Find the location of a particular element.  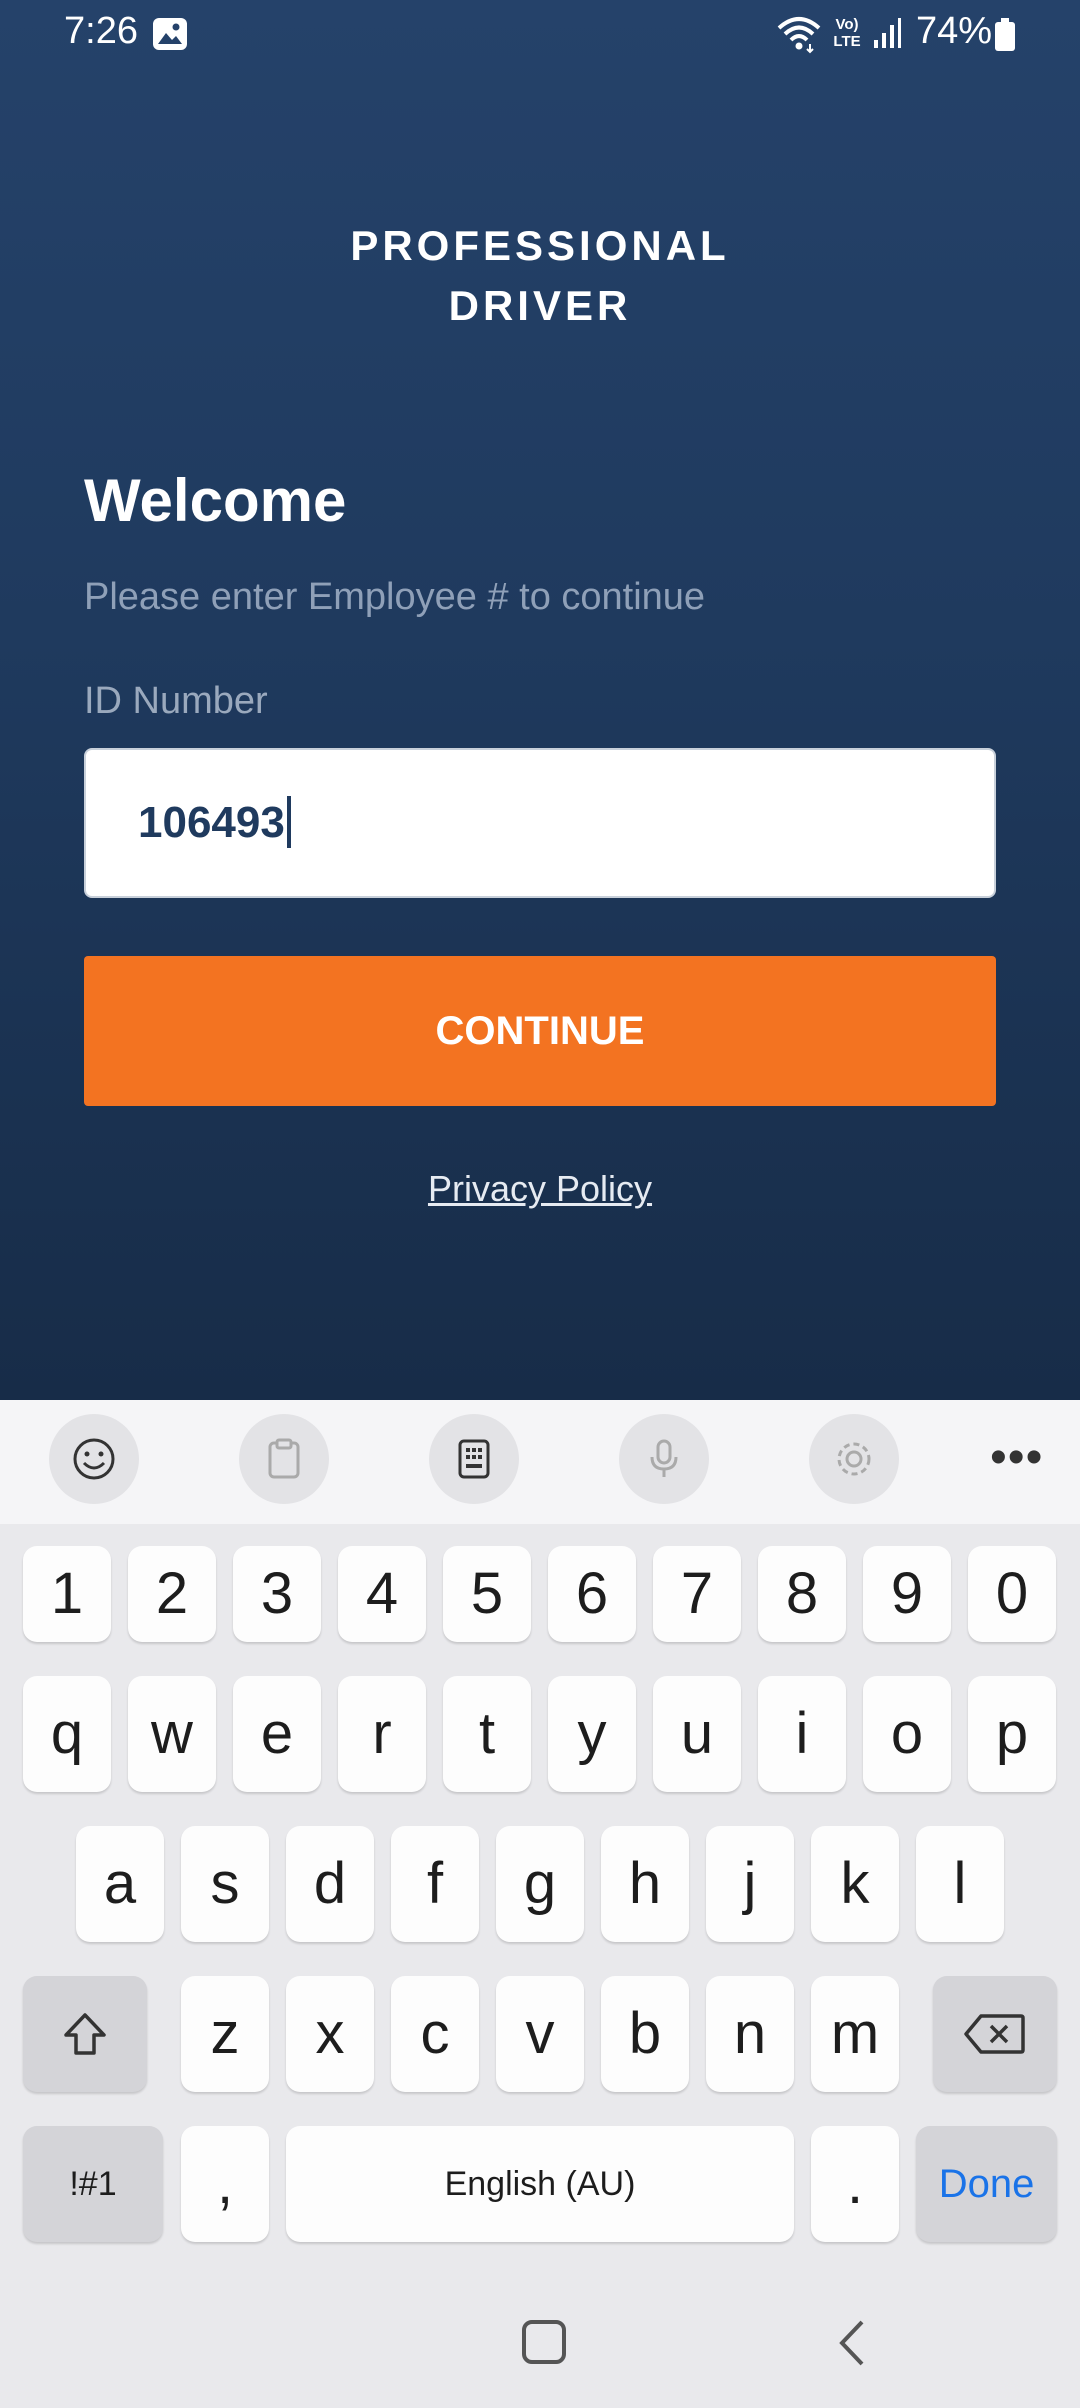

clipboard-icon is located at coordinates (284, 1458).